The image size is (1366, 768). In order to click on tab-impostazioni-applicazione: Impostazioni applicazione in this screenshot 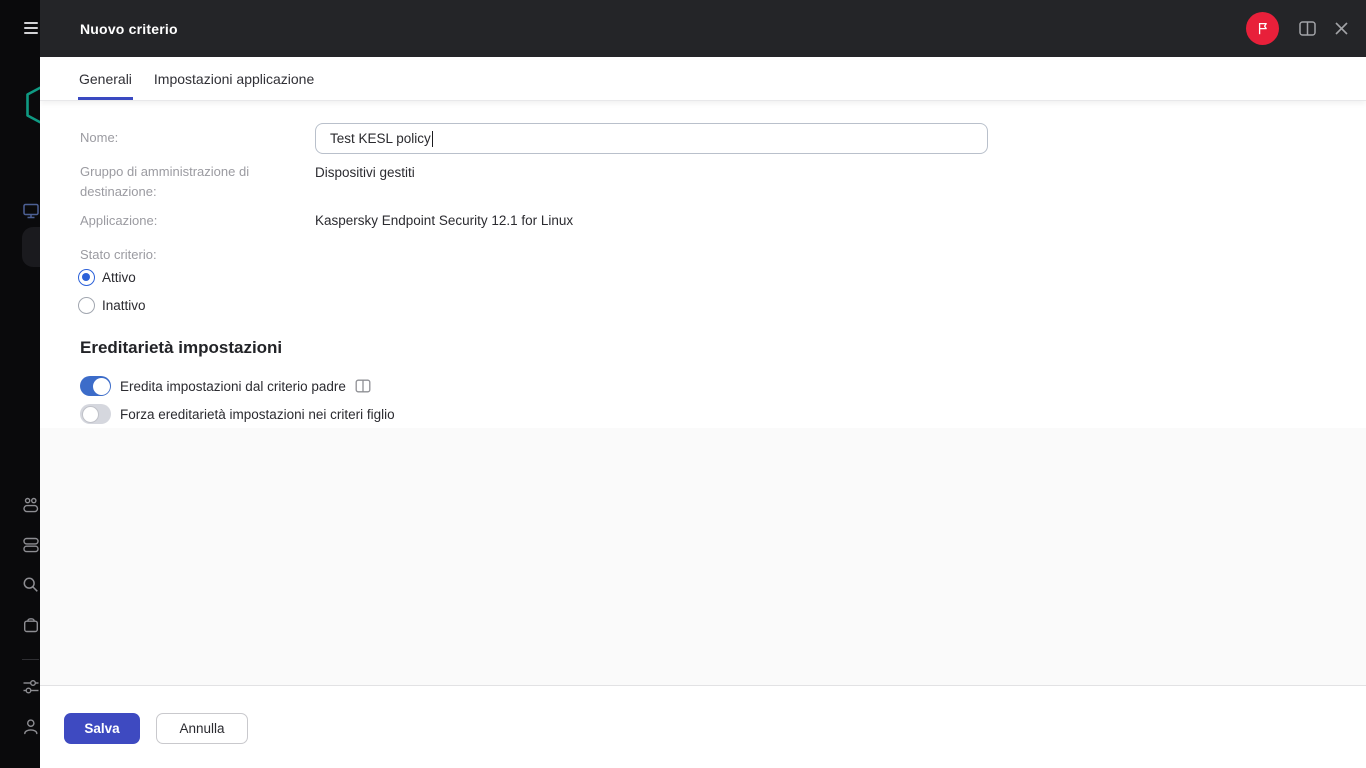, I will do `click(234, 78)`.